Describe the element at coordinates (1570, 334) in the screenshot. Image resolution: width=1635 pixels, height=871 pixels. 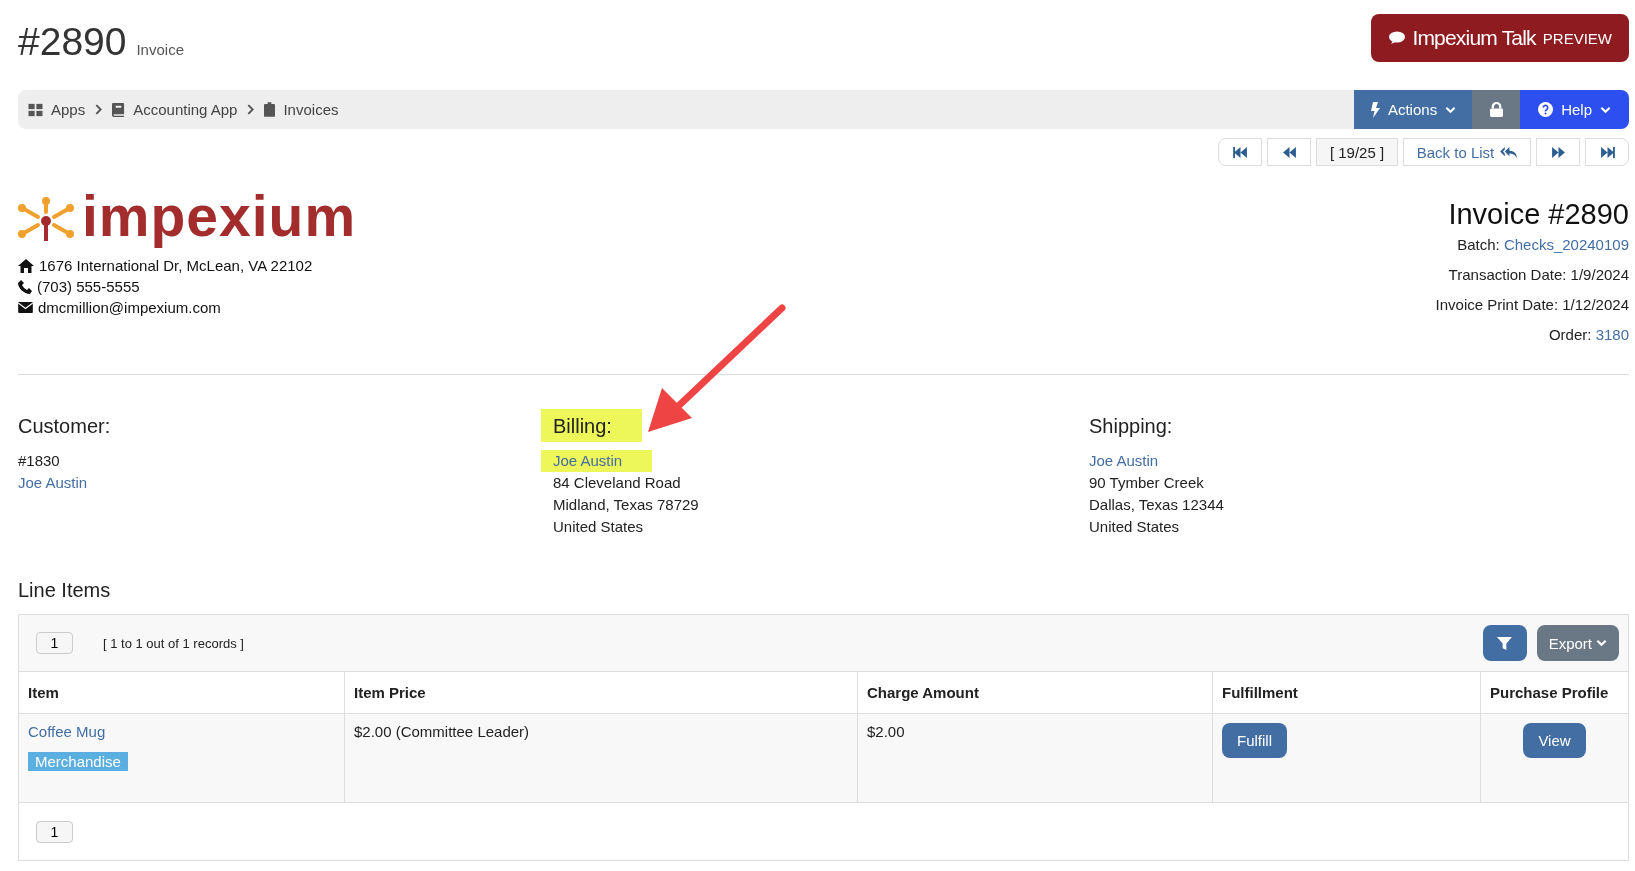
I see `order-label: Order:` at that location.